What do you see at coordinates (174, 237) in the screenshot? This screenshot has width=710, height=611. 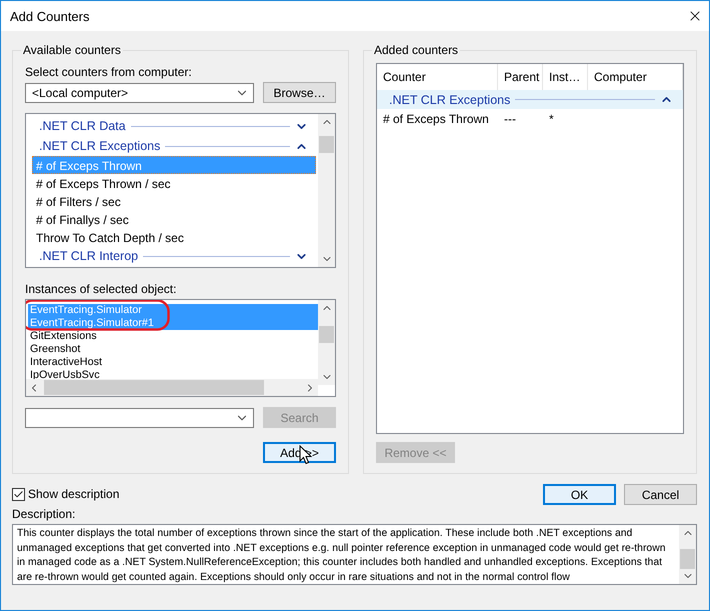 I see `counter-item: Throw To Catch Depth / sec` at bounding box center [174, 237].